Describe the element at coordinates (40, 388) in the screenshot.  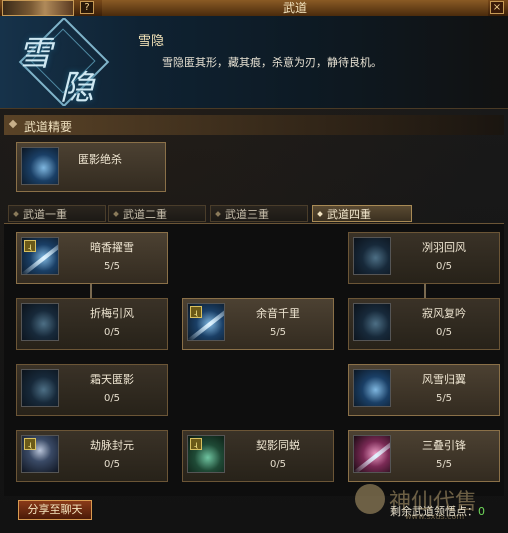
I see `frost-shadow-icon` at that location.